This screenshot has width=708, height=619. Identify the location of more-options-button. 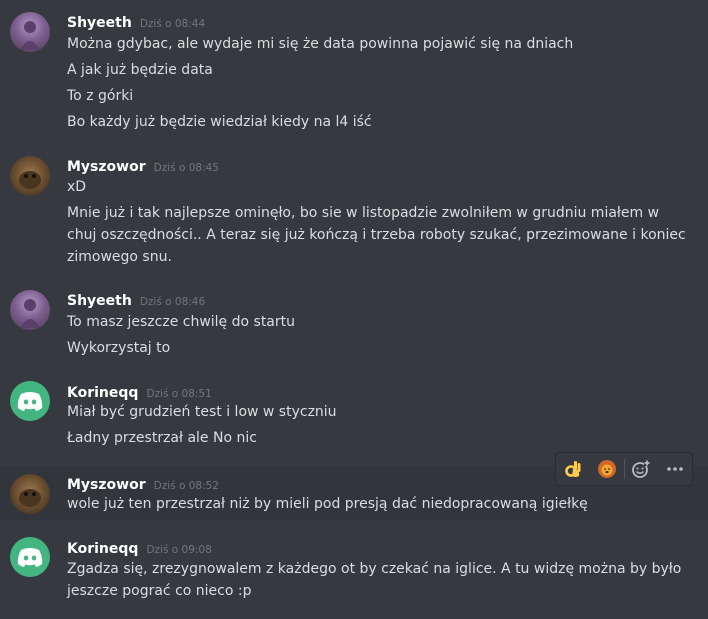
(675, 469).